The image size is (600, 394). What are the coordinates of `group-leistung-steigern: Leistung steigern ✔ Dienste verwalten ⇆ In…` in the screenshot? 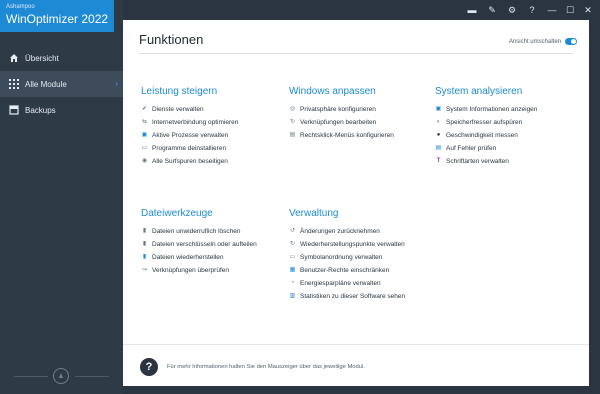 It's located at (189, 127).